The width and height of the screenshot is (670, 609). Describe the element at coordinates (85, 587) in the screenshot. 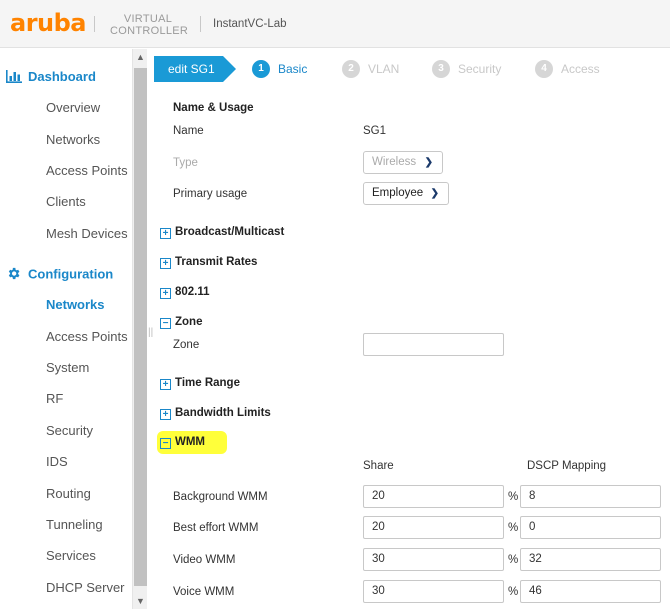

I see `sidebar-item-dhcp-server: DHCP Server` at that location.